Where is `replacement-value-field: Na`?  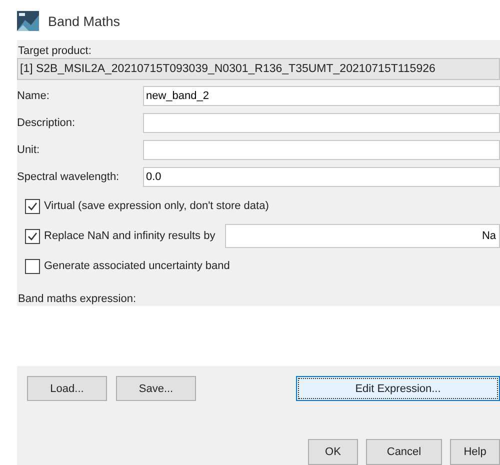 replacement-value-field: Na is located at coordinates (362, 236).